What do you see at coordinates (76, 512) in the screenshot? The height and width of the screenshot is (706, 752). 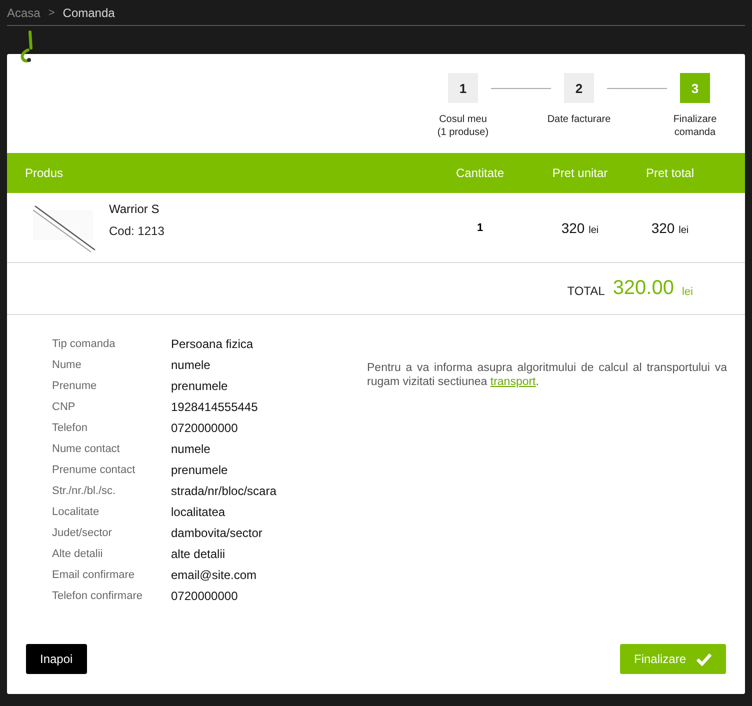 I see `detail-label: Localitate` at bounding box center [76, 512].